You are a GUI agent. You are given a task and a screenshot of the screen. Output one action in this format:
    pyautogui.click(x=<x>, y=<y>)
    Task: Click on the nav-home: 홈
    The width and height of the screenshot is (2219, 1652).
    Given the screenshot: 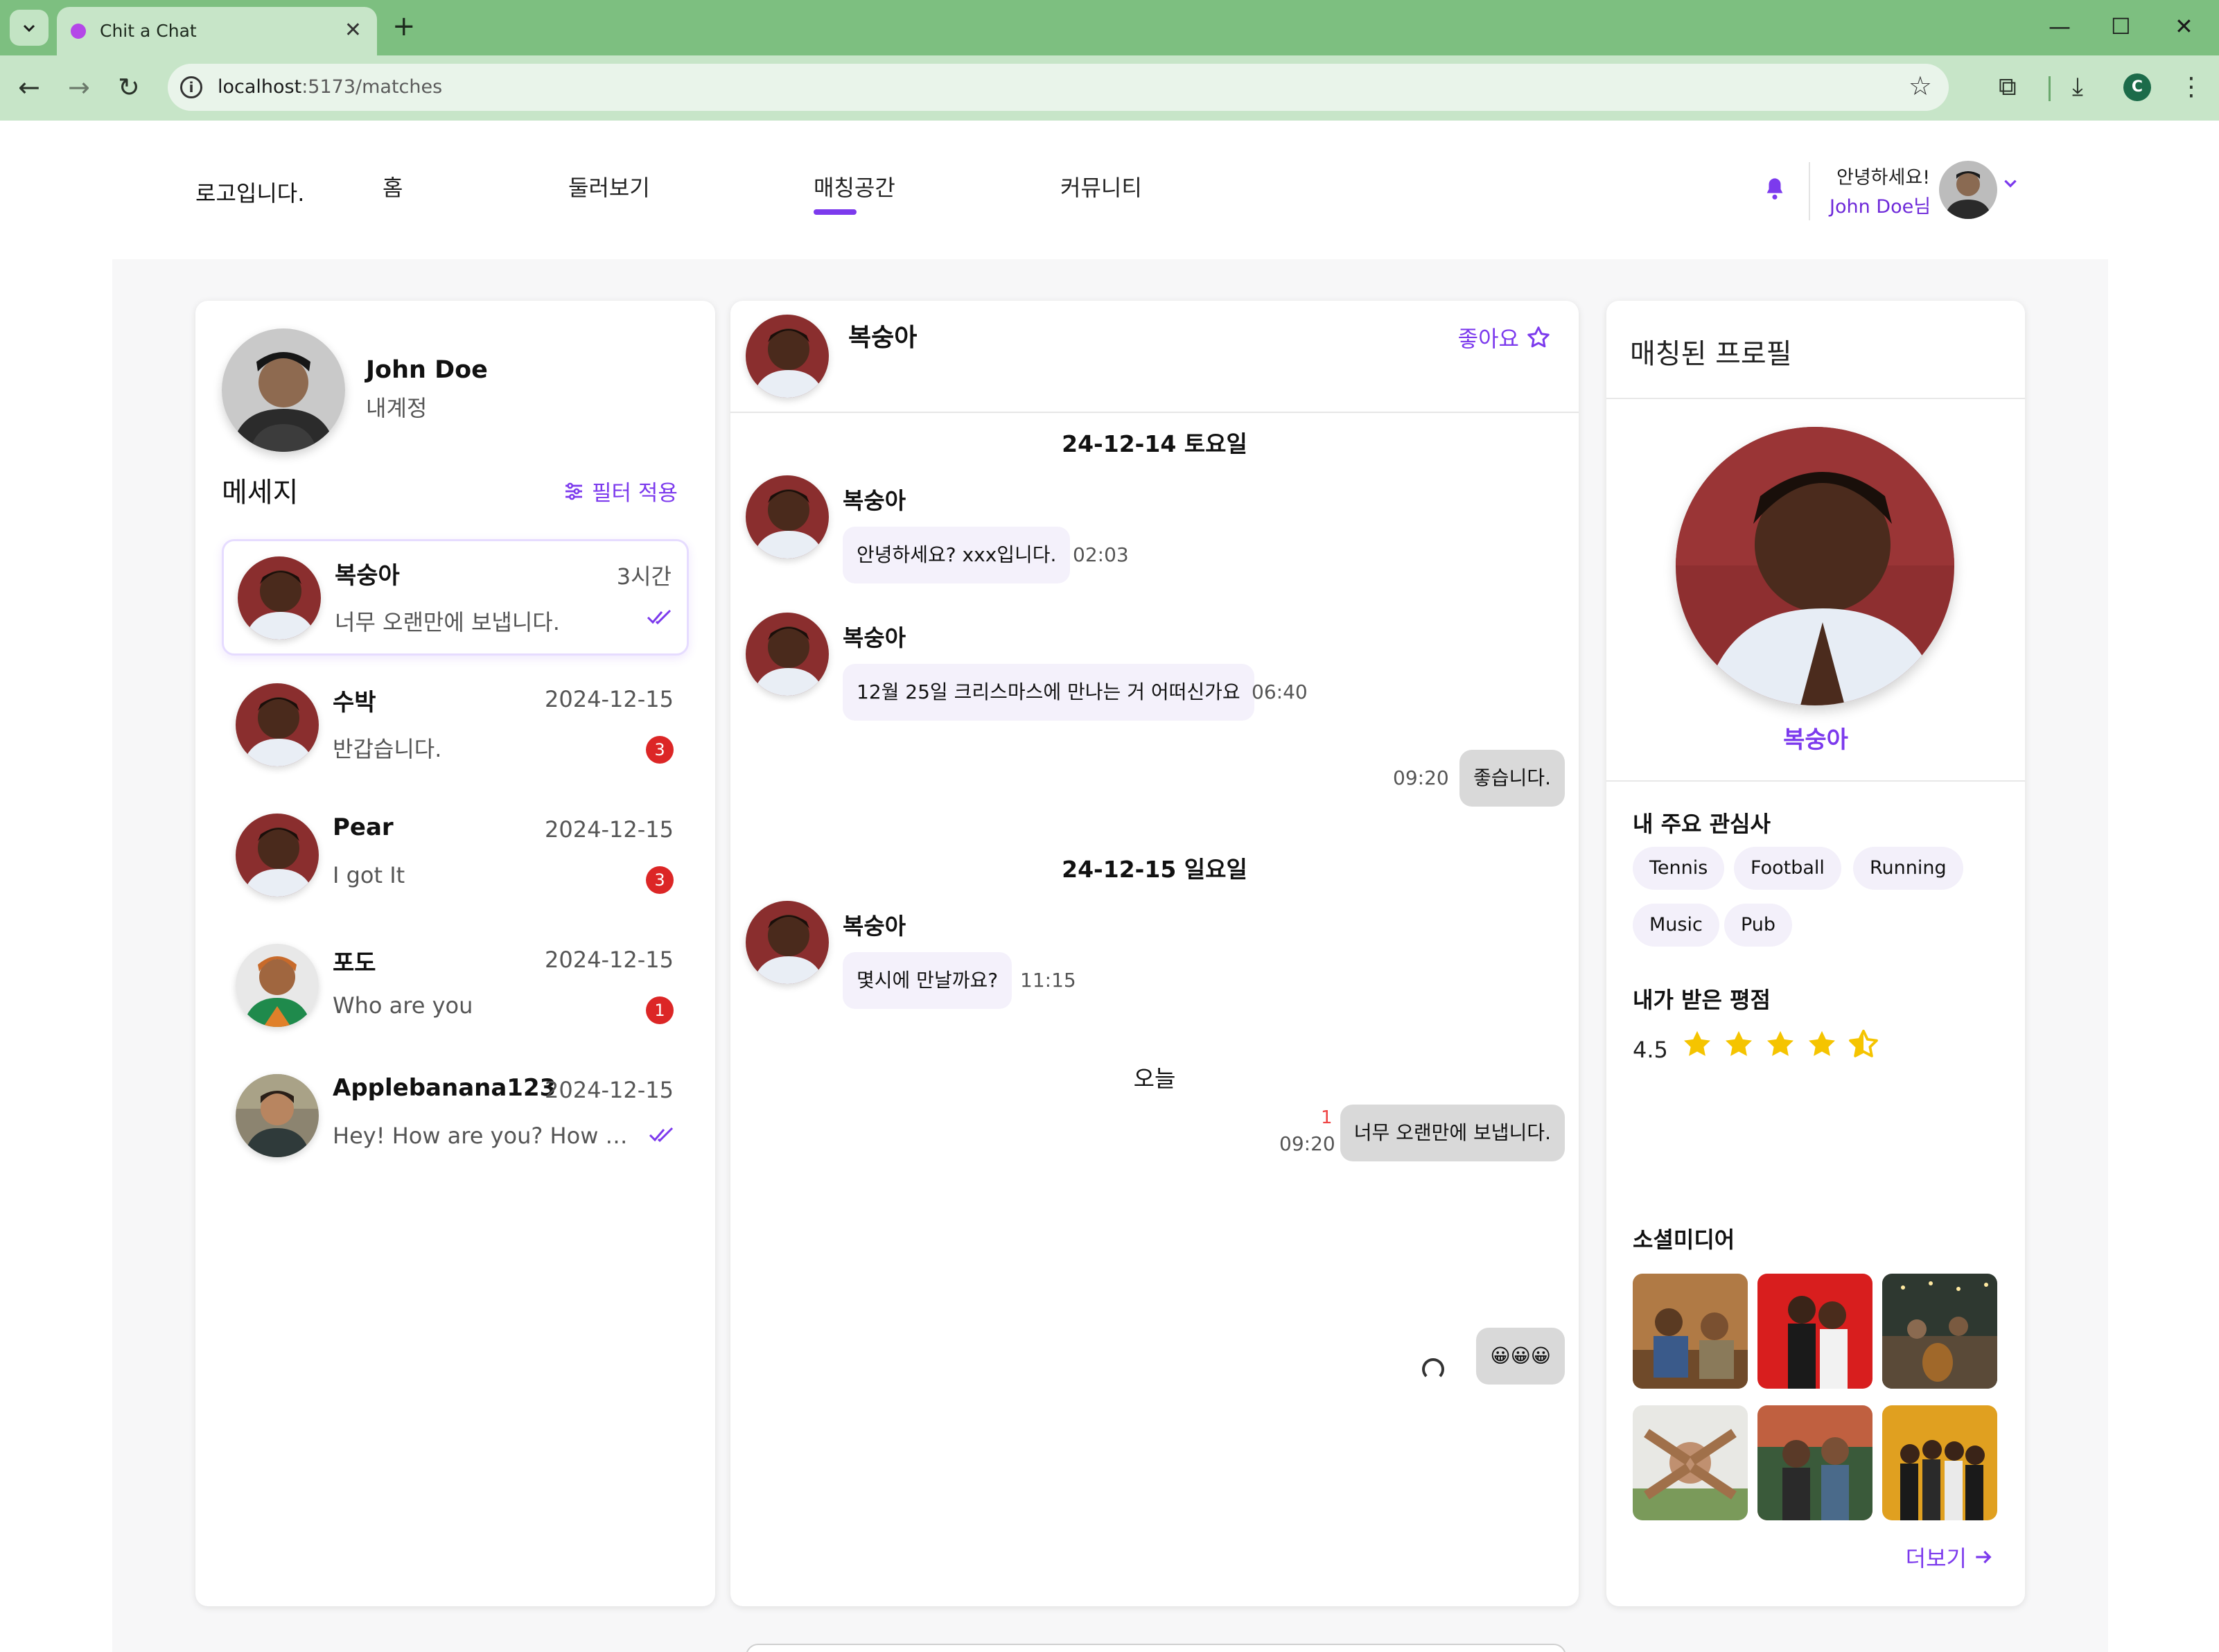 What is the action you would take?
    pyautogui.click(x=393, y=186)
    